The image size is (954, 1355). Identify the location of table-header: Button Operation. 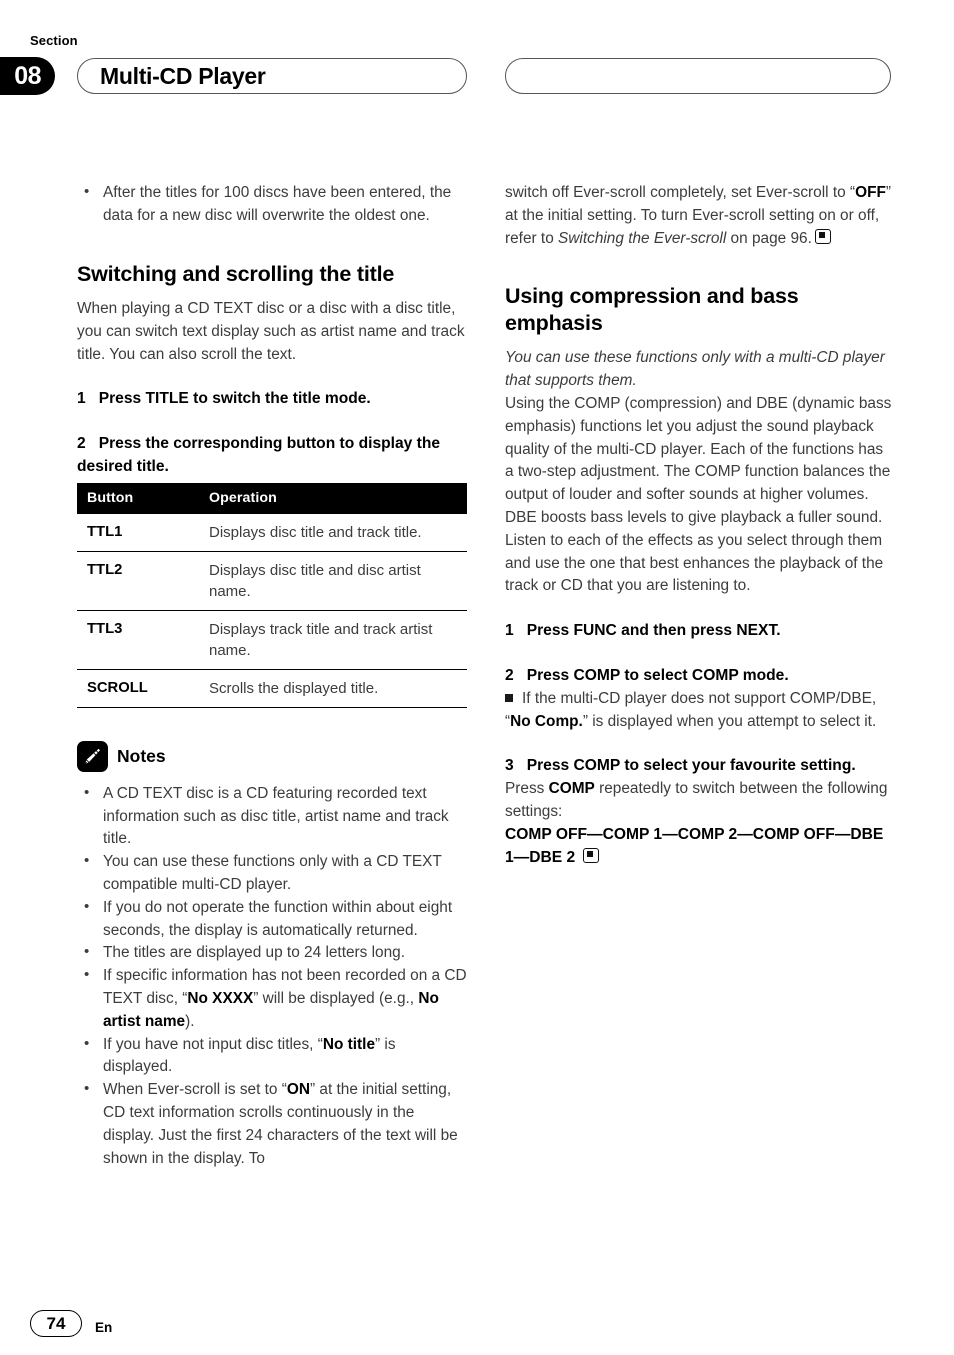
(272, 498).